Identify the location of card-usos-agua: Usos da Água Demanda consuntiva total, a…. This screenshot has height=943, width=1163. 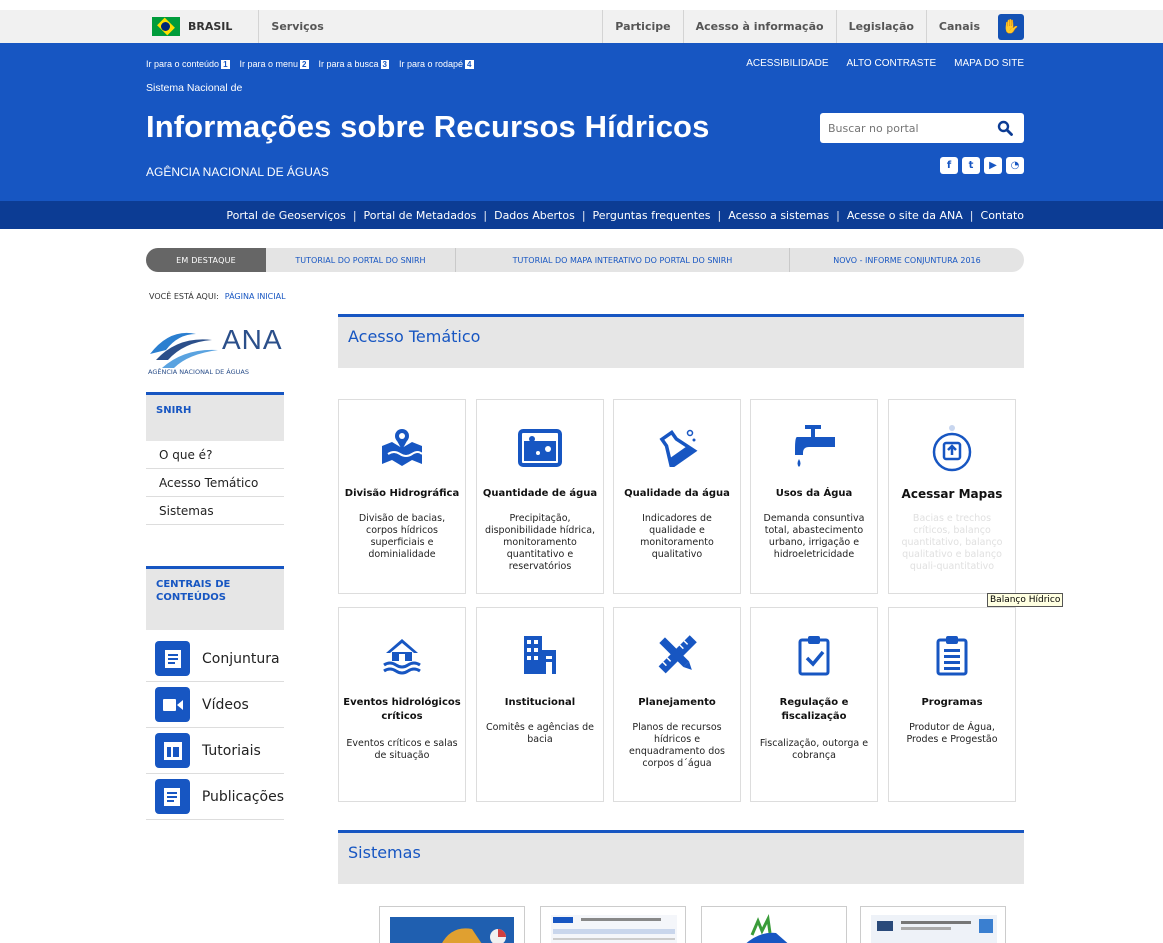
(814, 496).